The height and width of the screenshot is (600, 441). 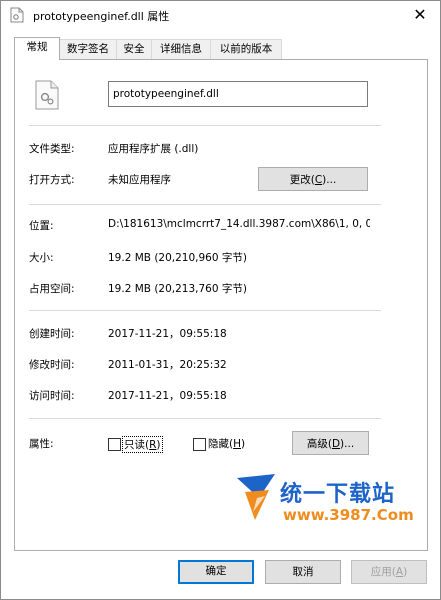 I want to click on open-with-value: 未知应用程序, so click(x=139, y=180).